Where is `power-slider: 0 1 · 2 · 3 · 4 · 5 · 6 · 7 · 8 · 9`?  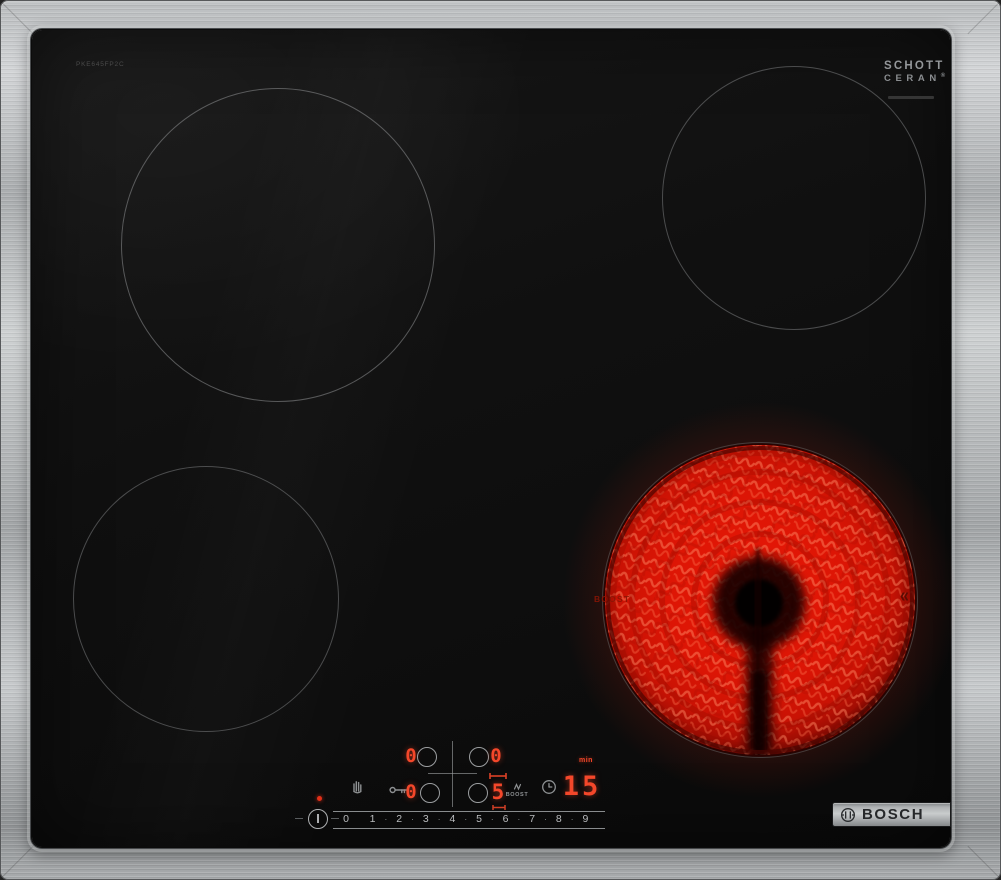
power-slider: 0 1 · 2 · 3 · 4 · 5 · 6 · 7 · 8 · 9 is located at coordinates (469, 820).